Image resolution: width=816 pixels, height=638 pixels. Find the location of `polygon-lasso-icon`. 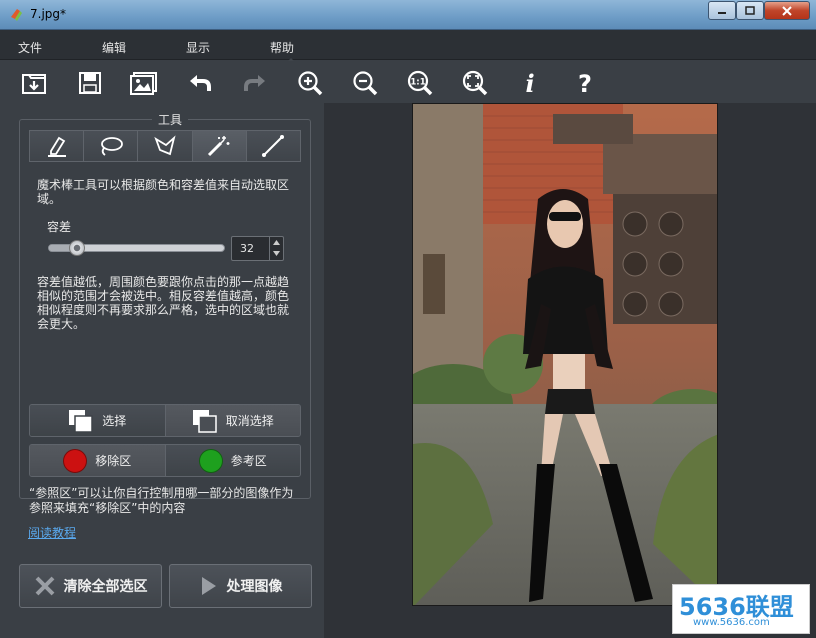

polygon-lasso-icon is located at coordinates (165, 145).